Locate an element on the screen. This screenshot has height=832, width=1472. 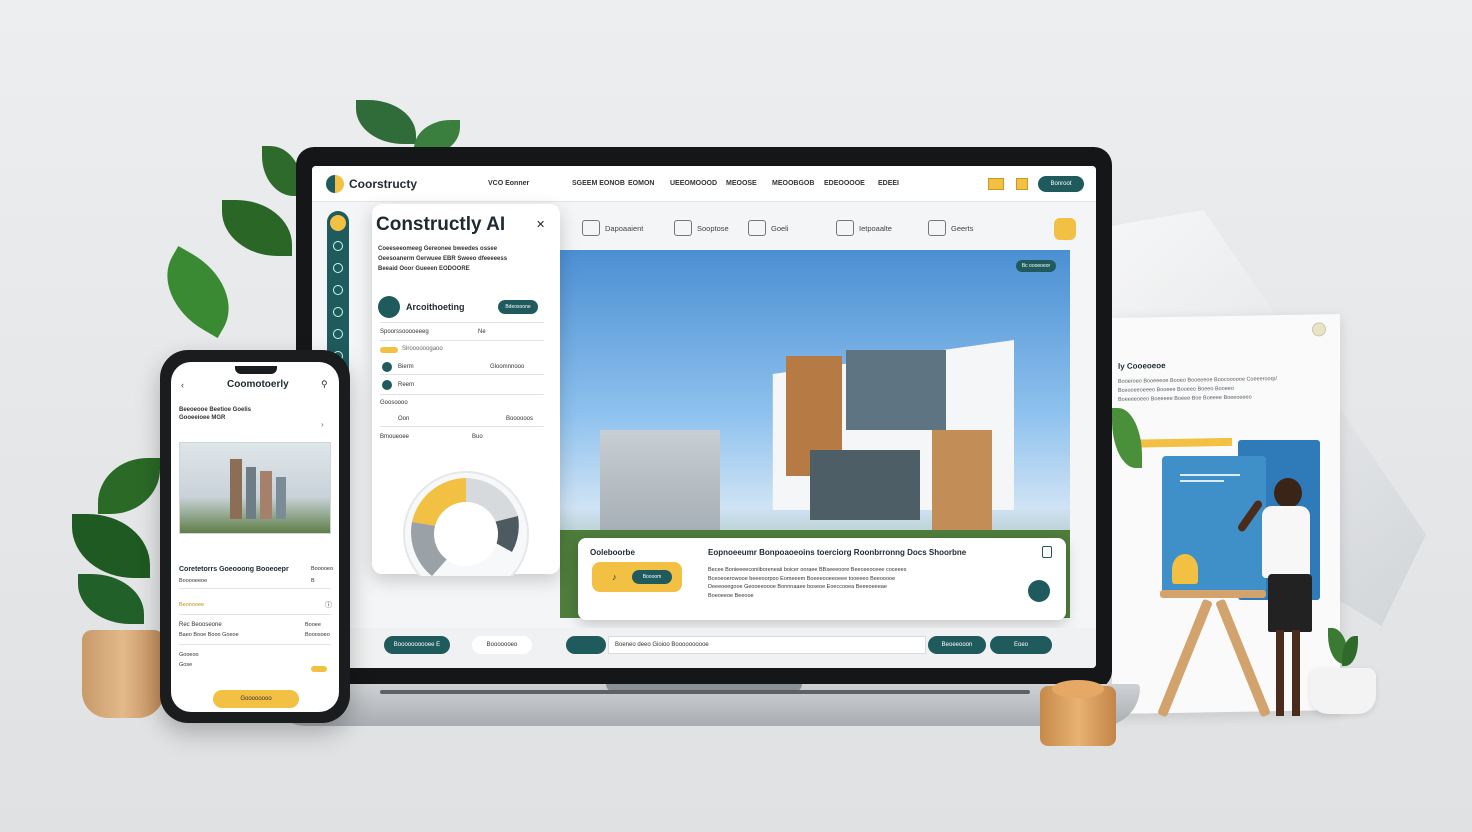
architecture-icon is located at coordinates (389, 307).